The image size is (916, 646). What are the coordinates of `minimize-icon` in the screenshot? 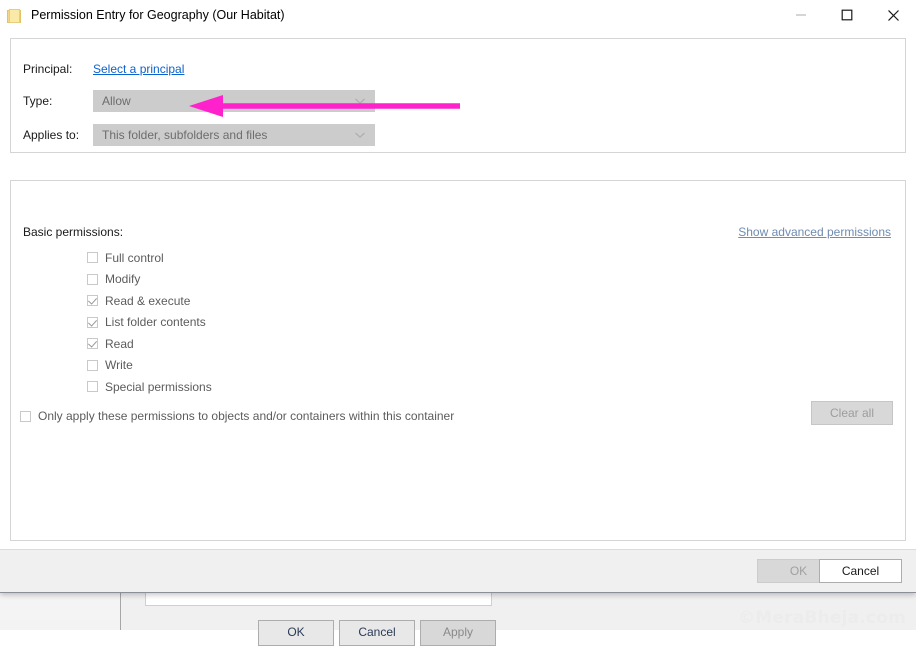 It's located at (801, 15).